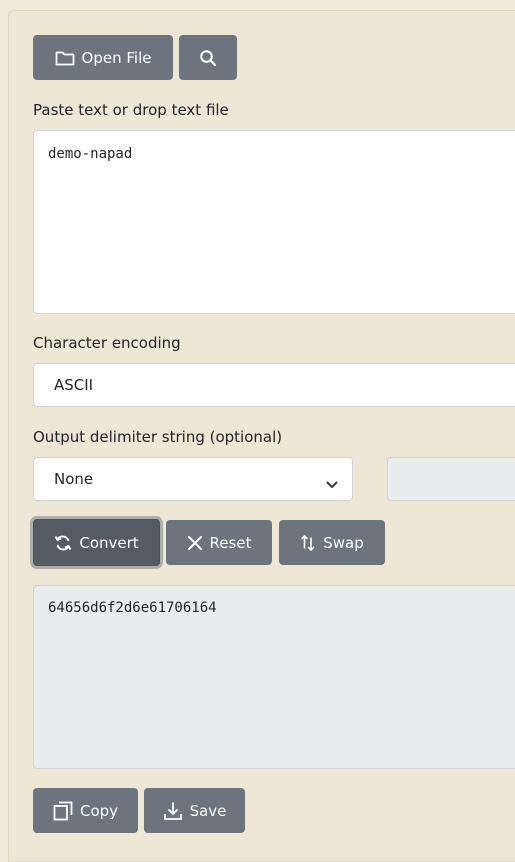 The width and height of the screenshot is (515, 862). Describe the element at coordinates (308, 543) in the screenshot. I see `swap-arrows-icon` at that location.